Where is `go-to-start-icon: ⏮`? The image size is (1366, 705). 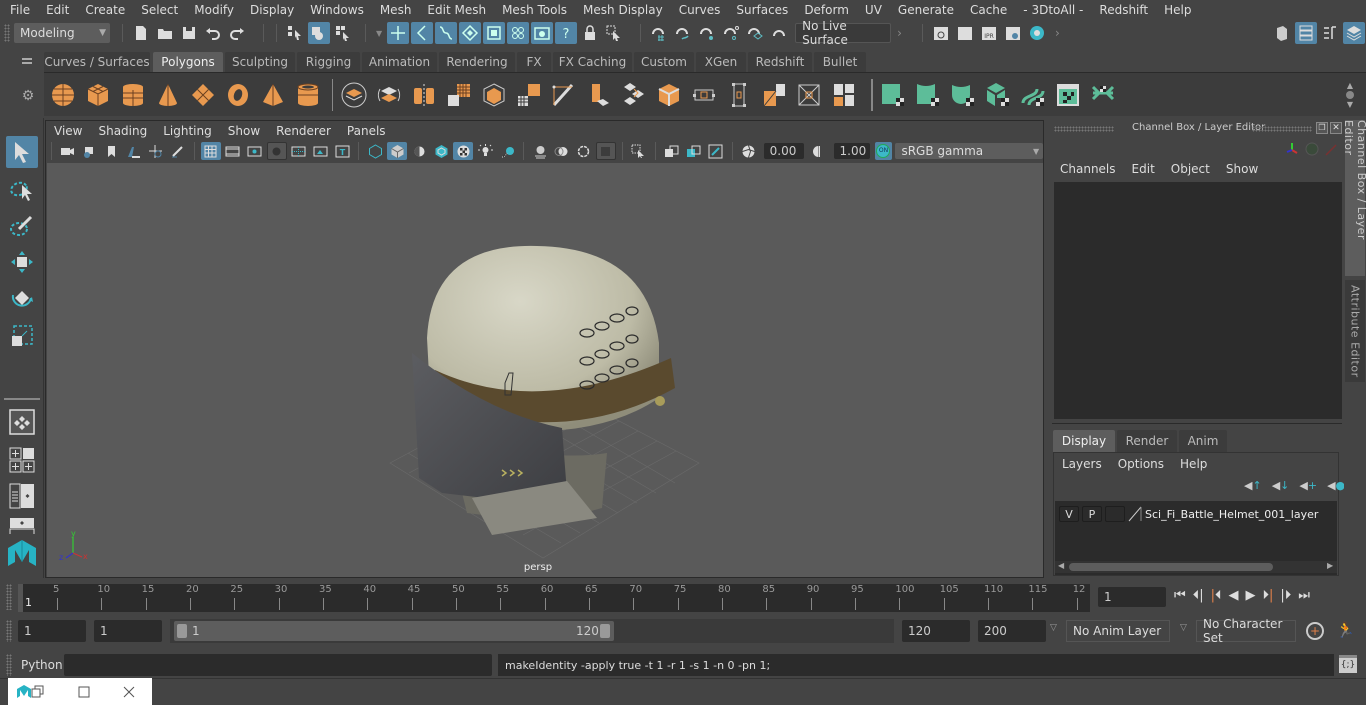
go-to-start-icon: ⏮ is located at coordinates (1180, 595).